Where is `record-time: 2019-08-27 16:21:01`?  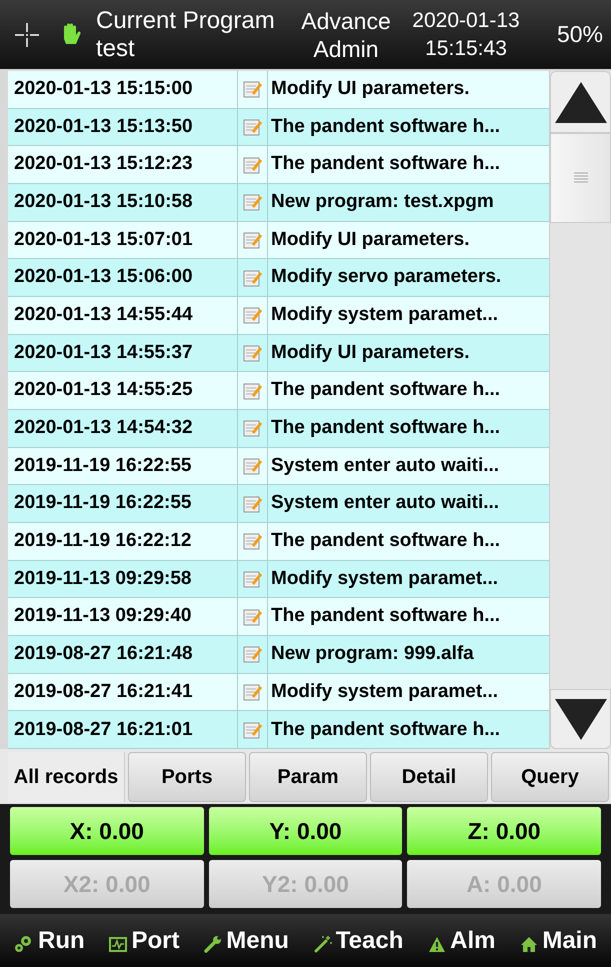
record-time: 2019-08-27 16:21:01 is located at coordinates (123, 729).